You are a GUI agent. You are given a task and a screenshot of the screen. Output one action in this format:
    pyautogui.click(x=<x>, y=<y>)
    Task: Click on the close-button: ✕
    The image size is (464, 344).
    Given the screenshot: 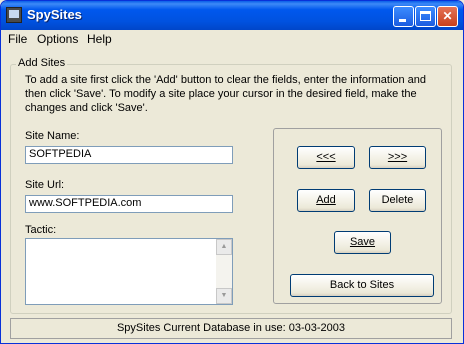 What is the action you would take?
    pyautogui.click(x=447, y=16)
    